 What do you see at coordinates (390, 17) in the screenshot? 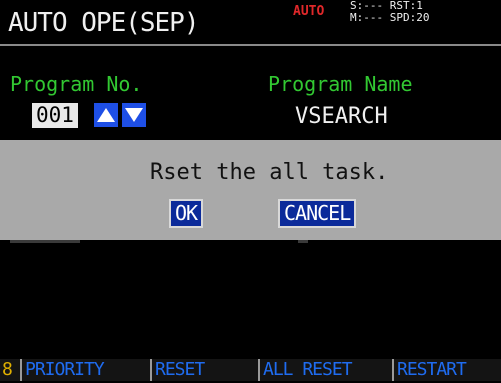
I see `status-line-2: M:--- SPD:20` at bounding box center [390, 17].